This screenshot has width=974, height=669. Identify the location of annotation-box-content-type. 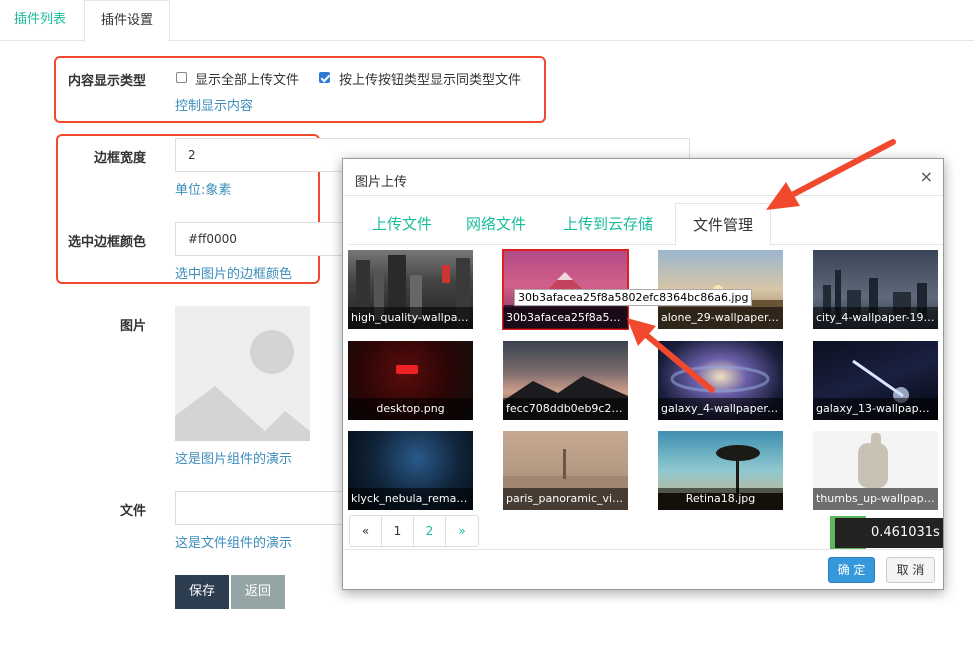
(300, 89).